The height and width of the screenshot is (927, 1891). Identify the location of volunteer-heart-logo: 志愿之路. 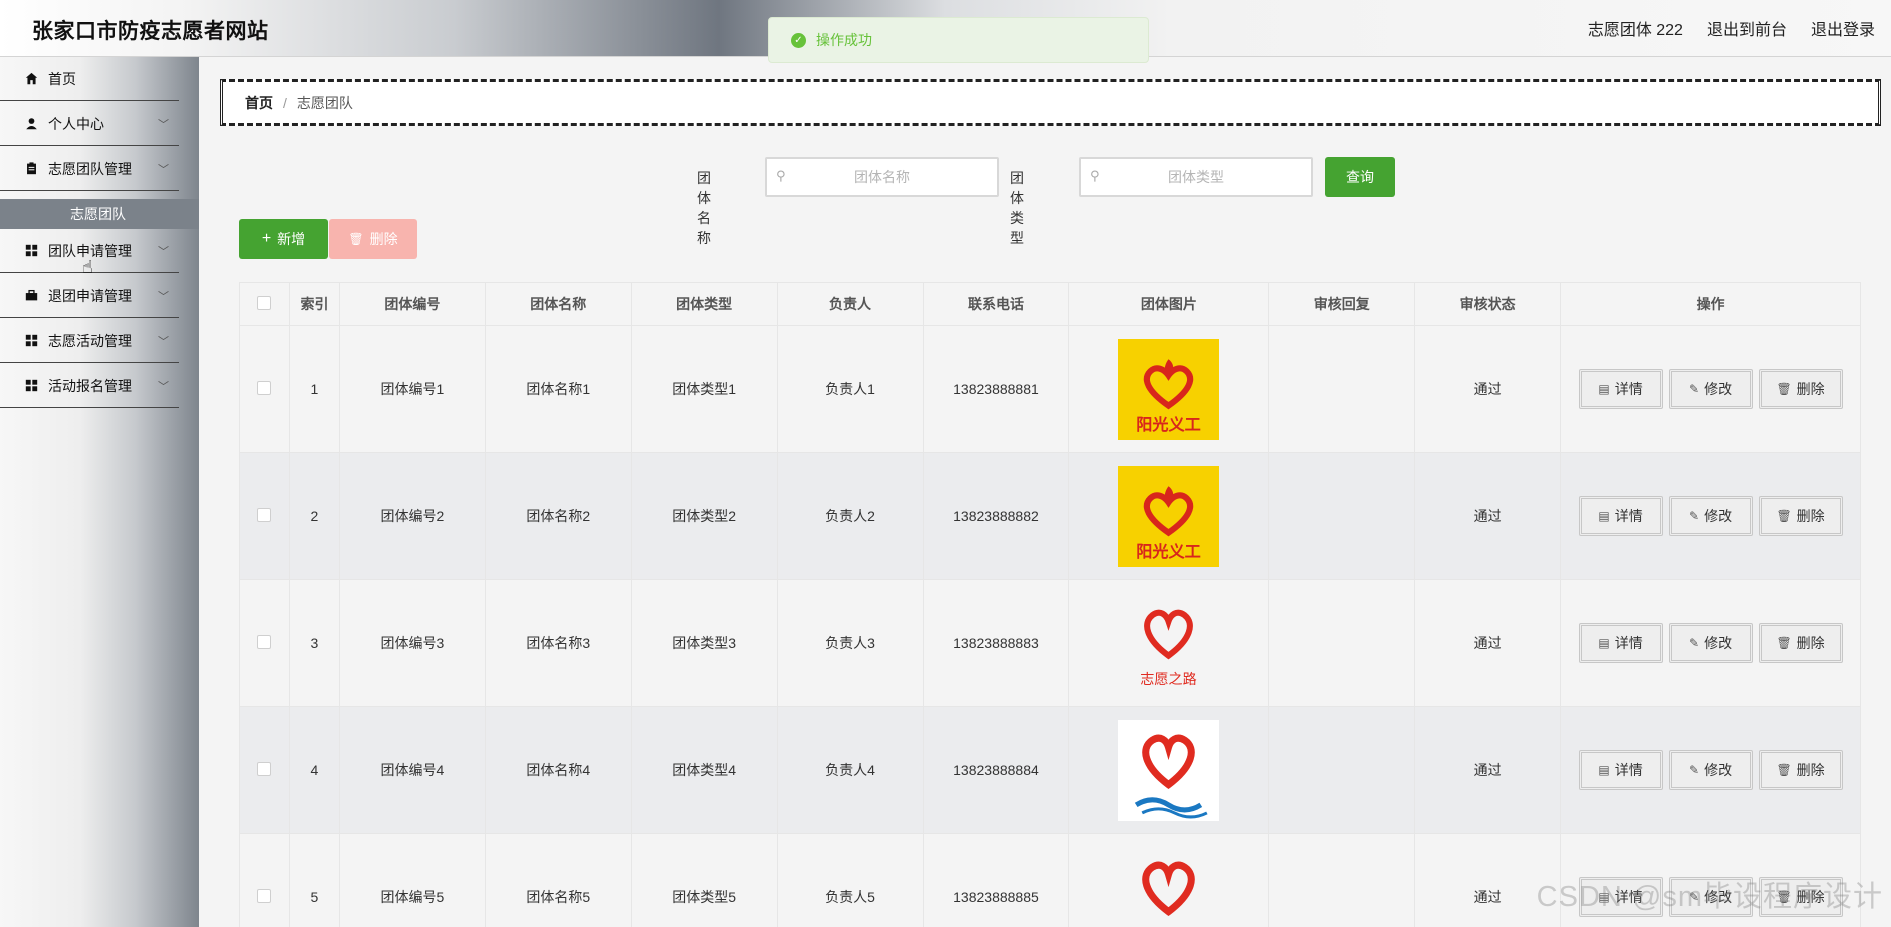
(1169, 643).